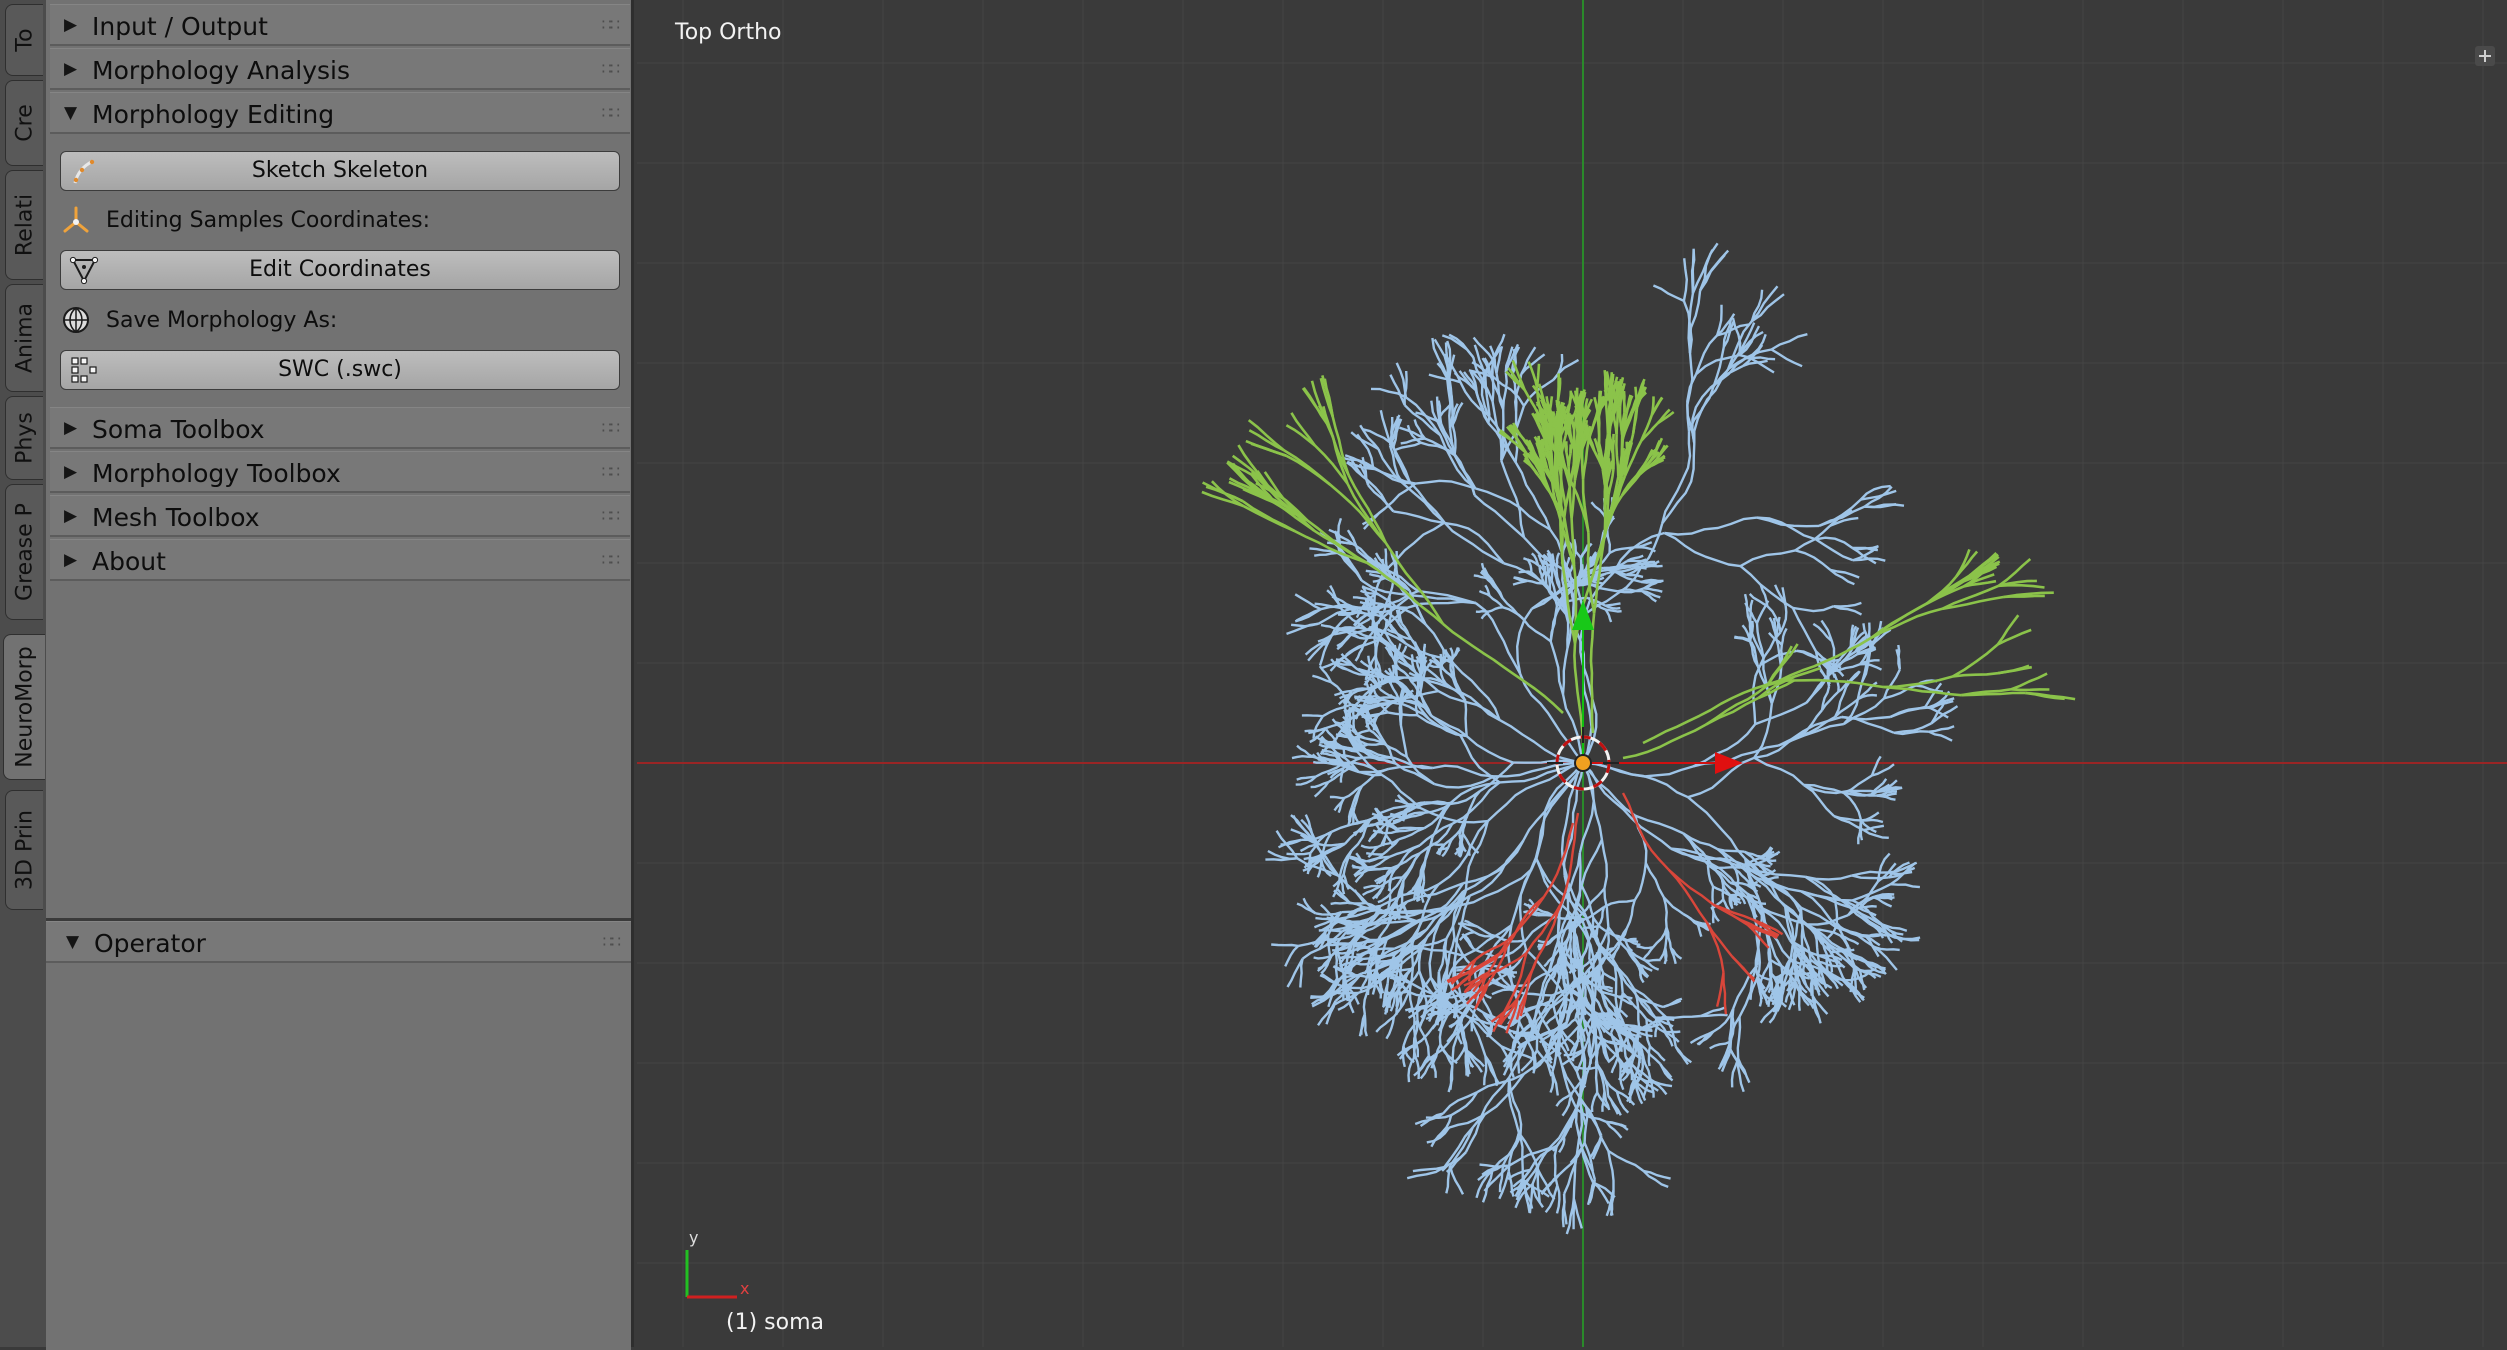  I want to click on section-title: Morphology Analysis, so click(221, 70).